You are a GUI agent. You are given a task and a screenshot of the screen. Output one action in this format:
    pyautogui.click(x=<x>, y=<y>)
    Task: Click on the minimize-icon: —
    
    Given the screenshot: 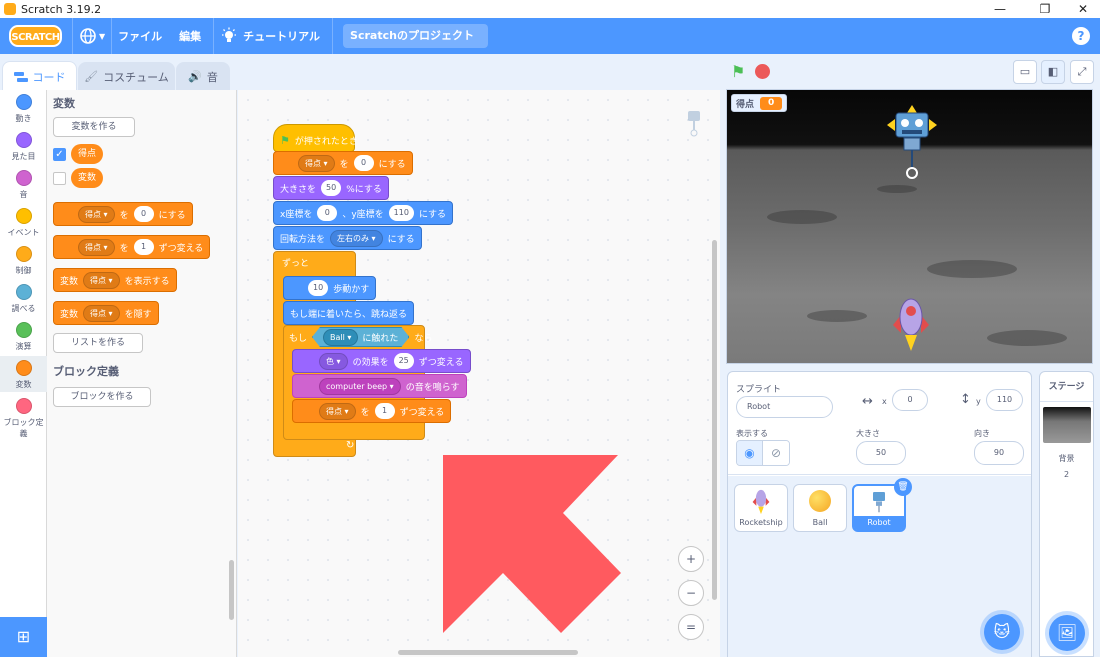 What is the action you would take?
    pyautogui.click(x=1000, y=9)
    